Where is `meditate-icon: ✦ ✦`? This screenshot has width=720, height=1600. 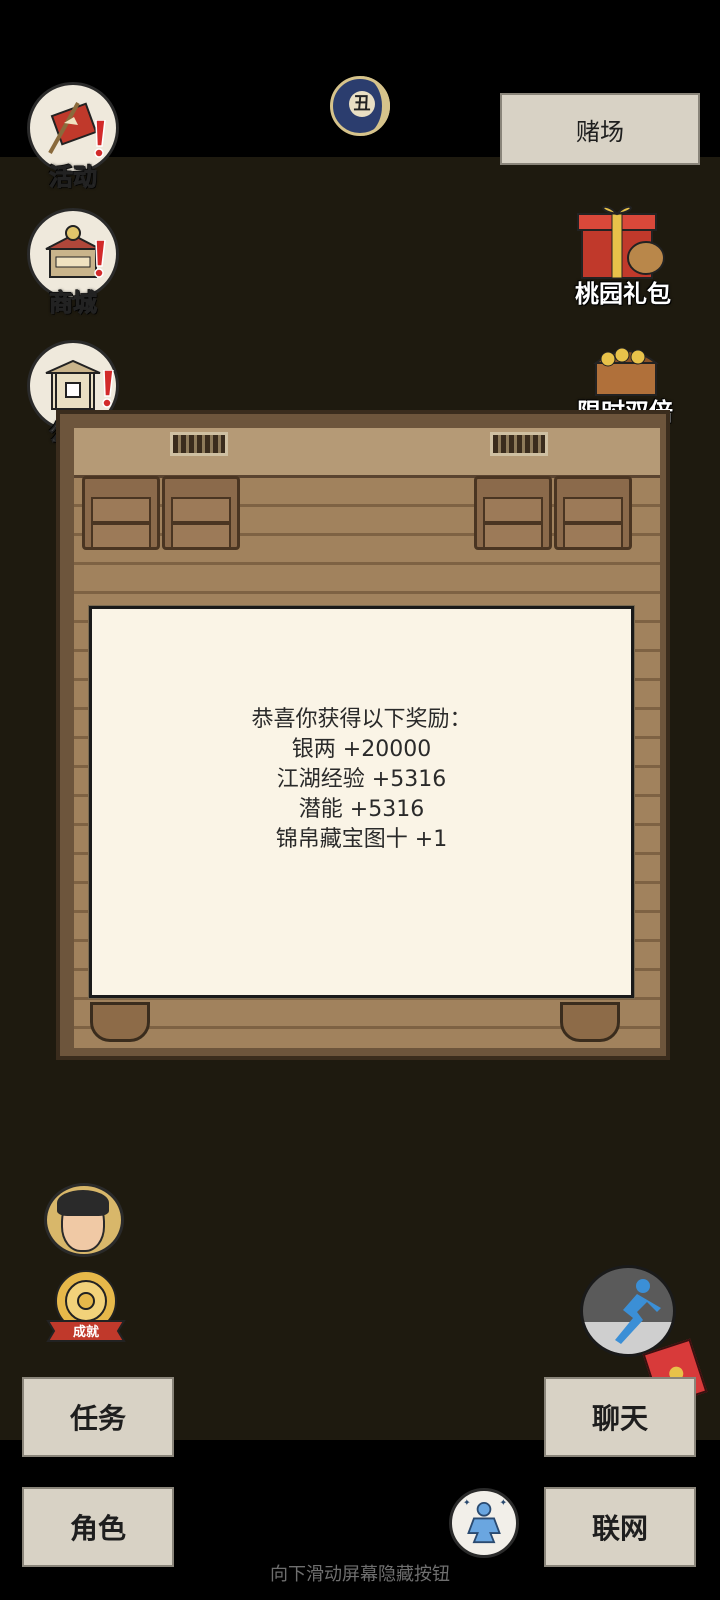 meditate-icon: ✦ ✦ is located at coordinates (485, 1521).